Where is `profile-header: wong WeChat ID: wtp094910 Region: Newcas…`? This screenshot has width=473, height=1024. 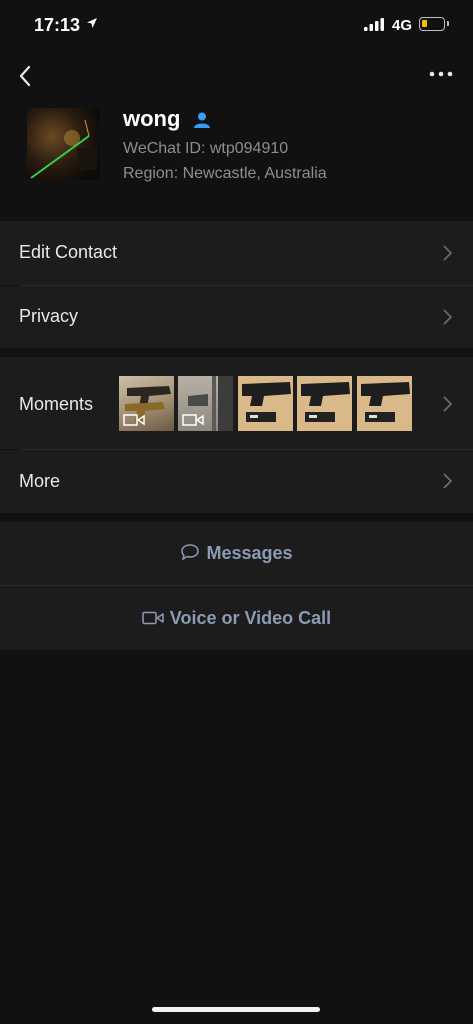 profile-header: wong WeChat ID: wtp094910 Region: Newcas… is located at coordinates (236, 158).